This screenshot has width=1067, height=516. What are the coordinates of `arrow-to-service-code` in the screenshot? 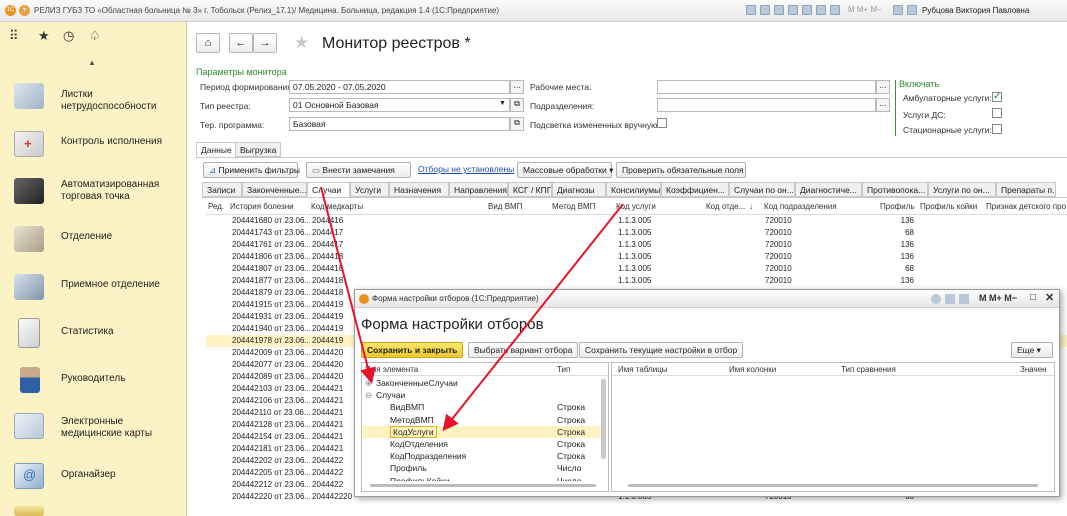 It's located at (533, 317).